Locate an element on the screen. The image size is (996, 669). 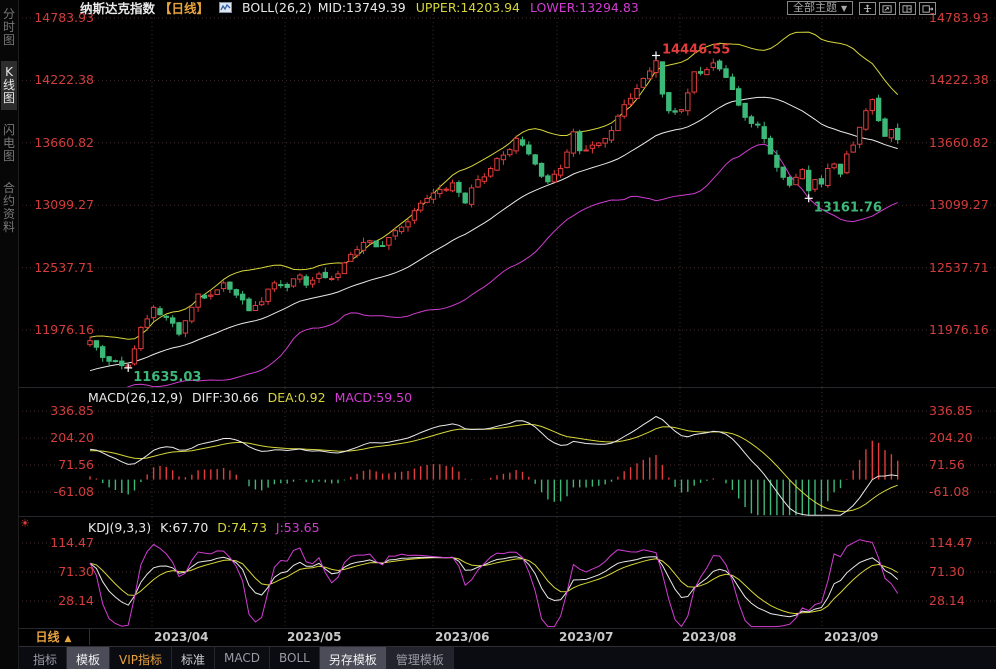
theme-dropdown-button: 全部主题 ▼ is located at coordinates (820, 8).